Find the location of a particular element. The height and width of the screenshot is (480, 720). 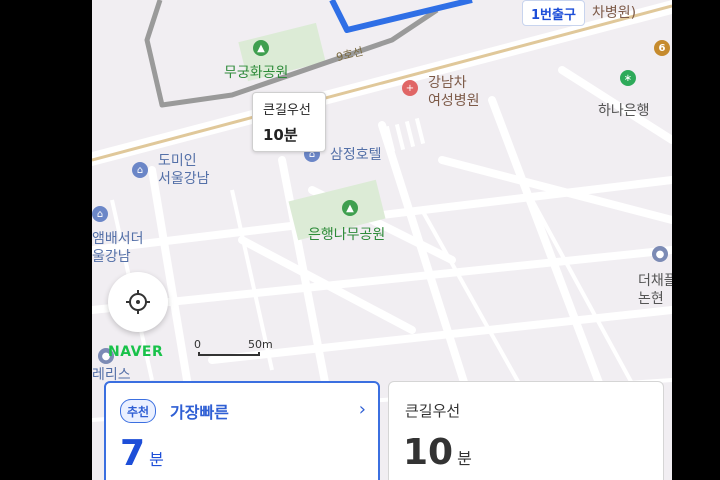

route-card-main-road: 큰길우선 10 분 is located at coordinates (526, 430).